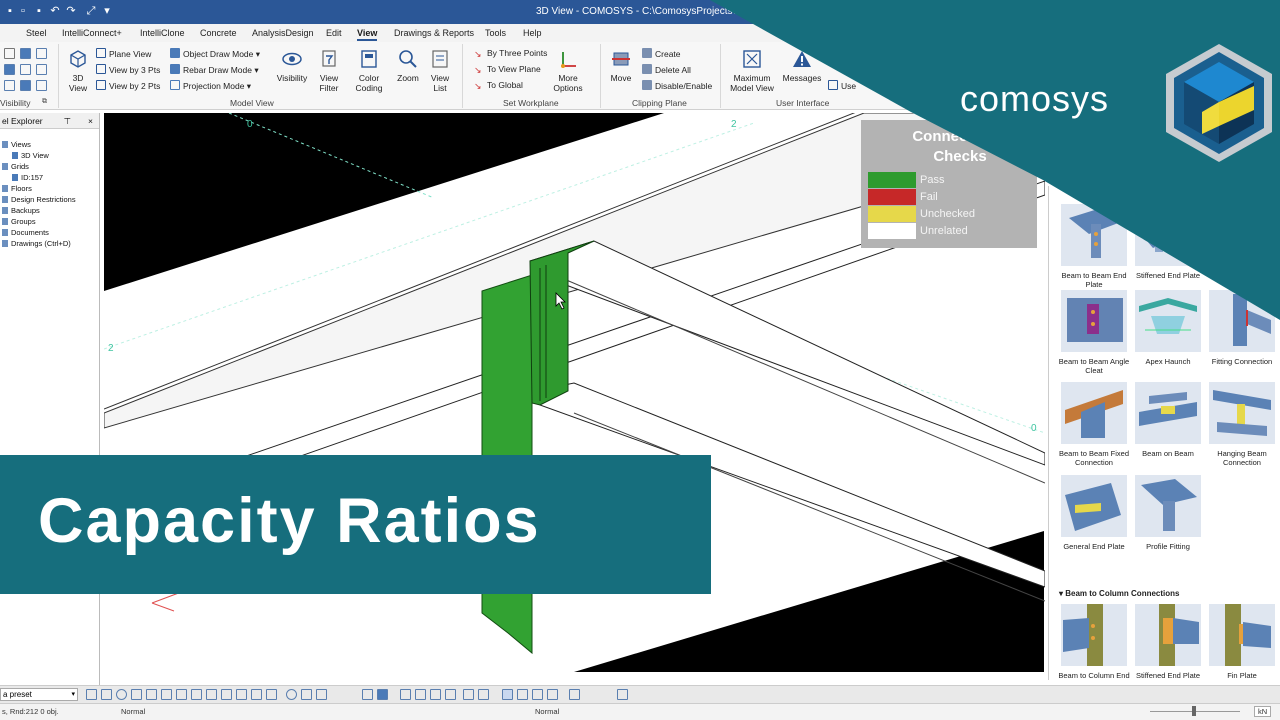 This screenshot has height=720, width=1280. What do you see at coordinates (507, 69) in the screenshot?
I see `to-view-plane-button: ↘ To View Plane` at bounding box center [507, 69].